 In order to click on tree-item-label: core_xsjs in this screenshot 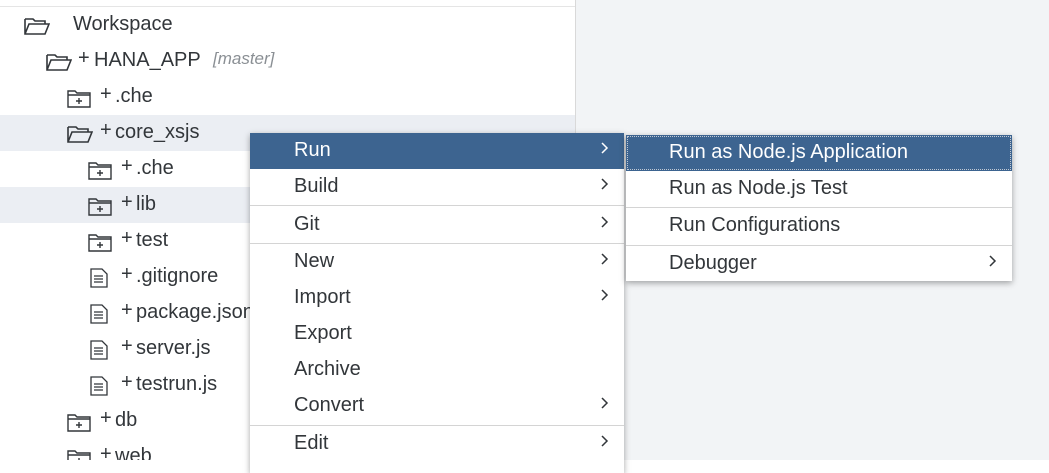, I will do `click(157, 132)`.